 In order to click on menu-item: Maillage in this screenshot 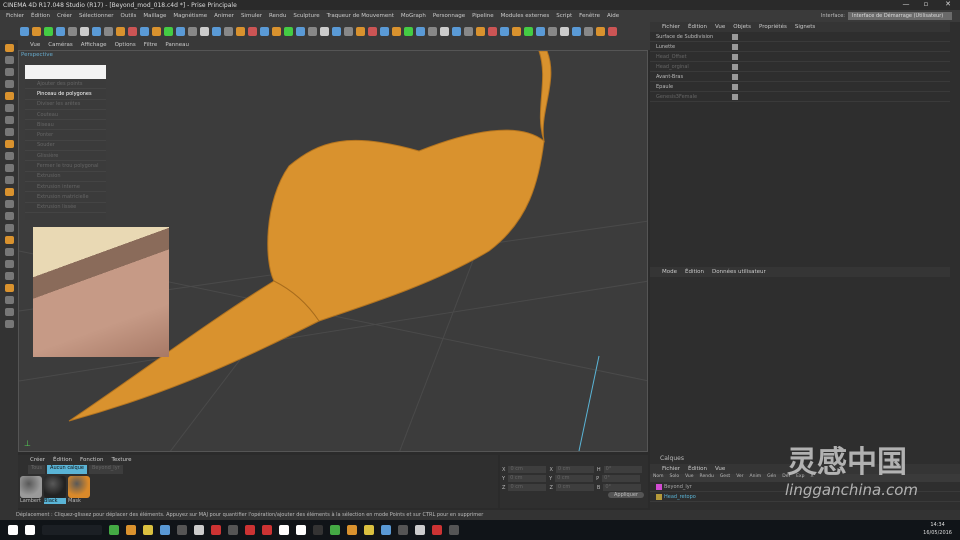, I will do `click(154, 16)`.